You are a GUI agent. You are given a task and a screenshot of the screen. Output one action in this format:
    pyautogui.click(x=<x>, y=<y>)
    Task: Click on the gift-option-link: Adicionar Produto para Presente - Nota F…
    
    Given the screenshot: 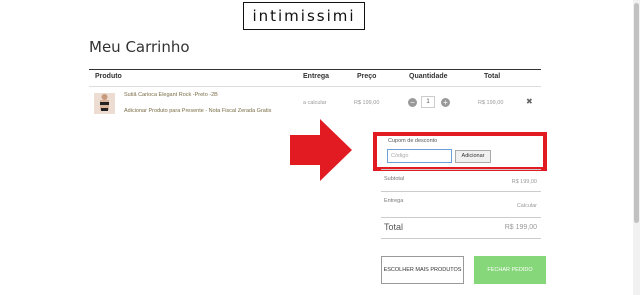 What is the action you would take?
    pyautogui.click(x=197, y=111)
    